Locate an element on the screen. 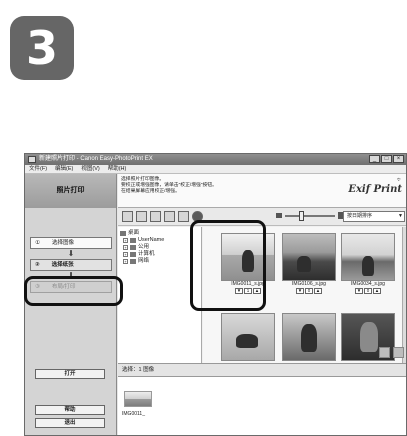 The width and height of the screenshot is (407, 436). down-arrow-icon: ⬇ is located at coordinates (71, 253).